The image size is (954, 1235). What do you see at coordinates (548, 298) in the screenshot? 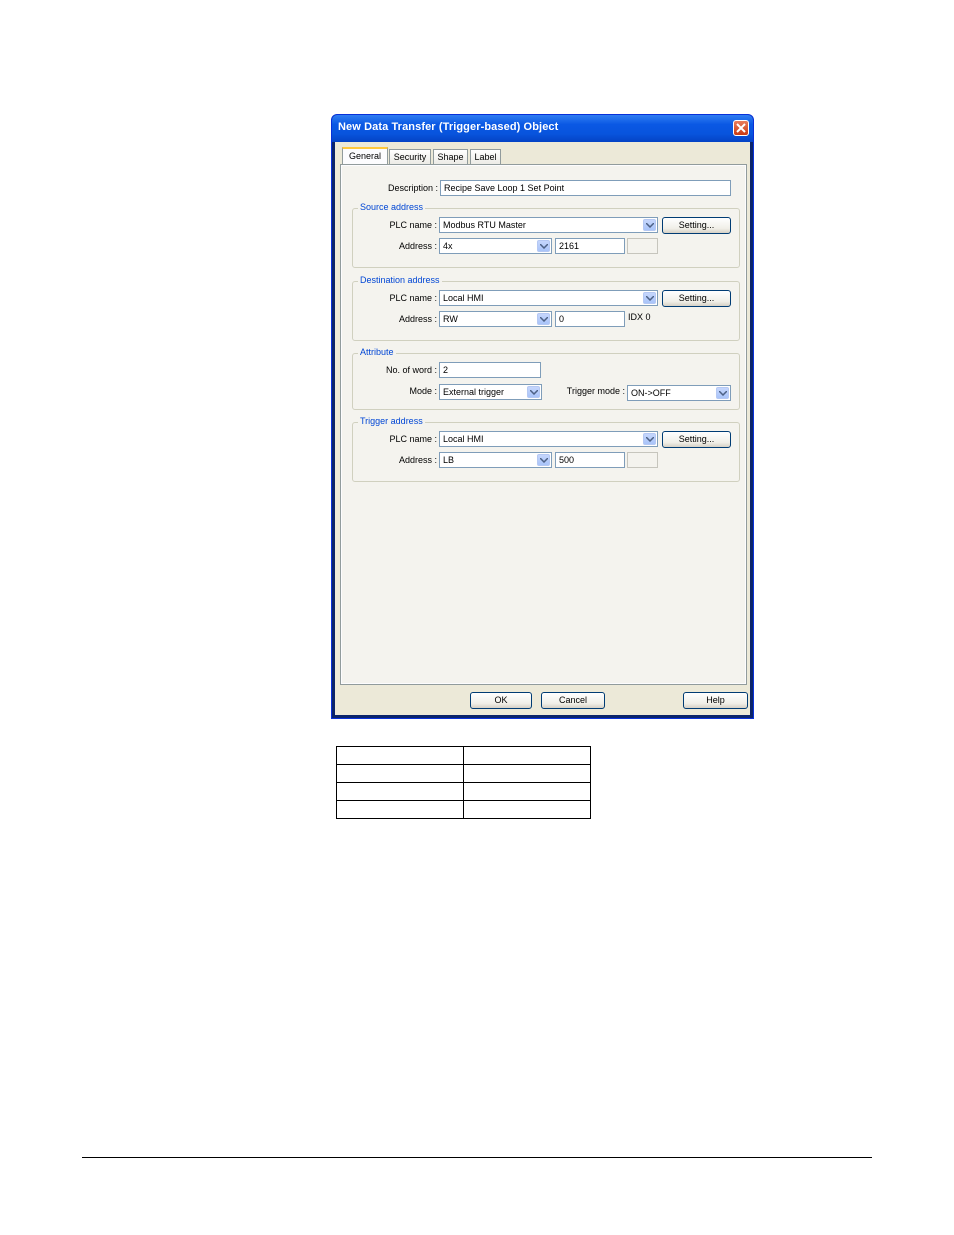
I see `destination-plc-select: Local HMI` at bounding box center [548, 298].